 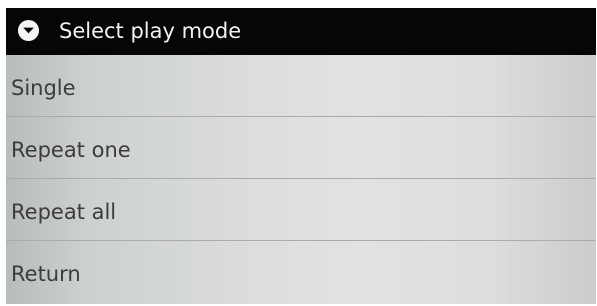 What do you see at coordinates (28, 30) in the screenshot?
I see `circle-chevron-down-icon` at bounding box center [28, 30].